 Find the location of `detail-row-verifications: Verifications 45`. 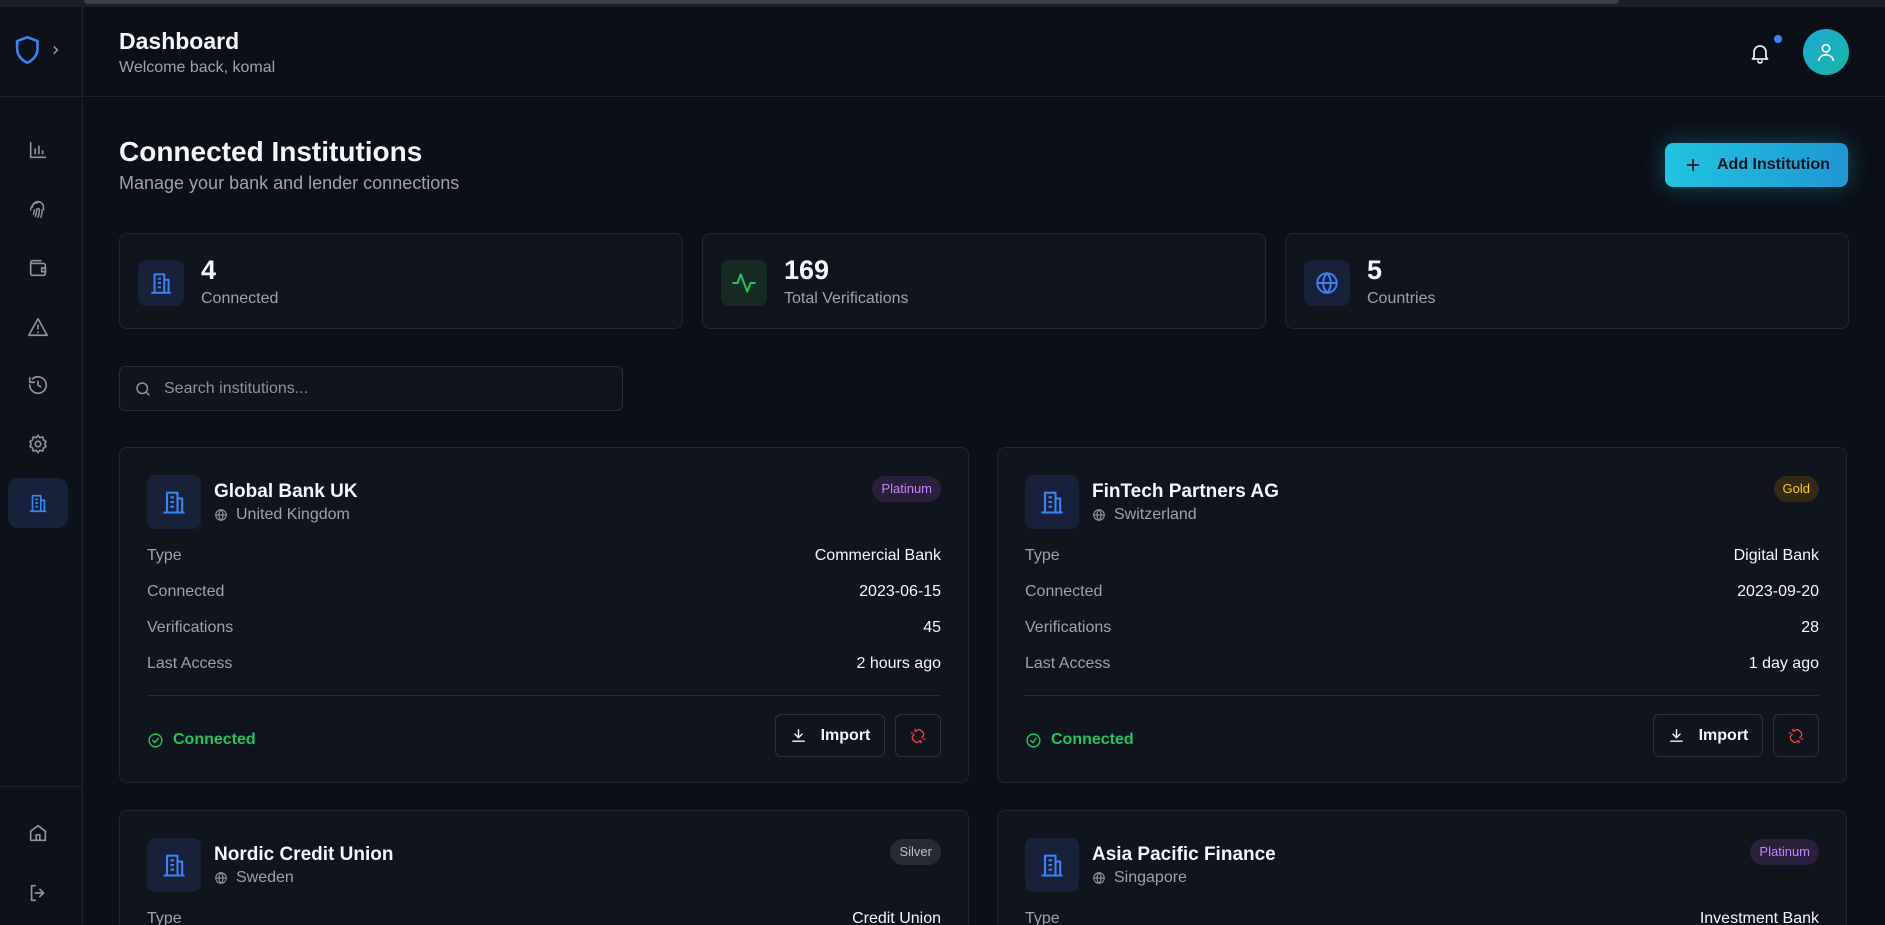

detail-row-verifications: Verifications 45 is located at coordinates (544, 631).